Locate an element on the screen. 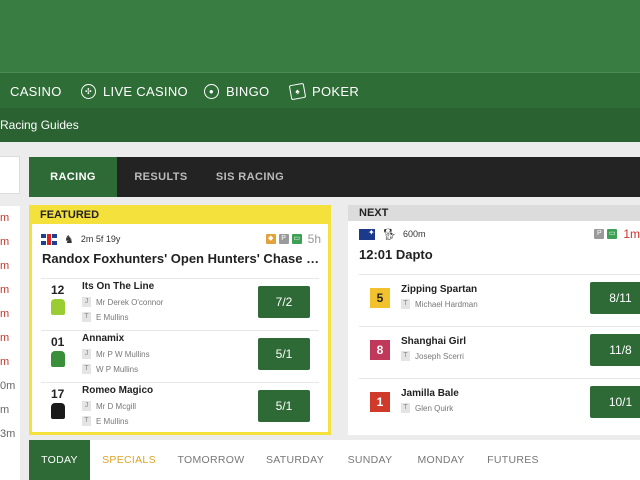 The width and height of the screenshot is (640, 480). tab-specials: SPECIALS is located at coordinates (129, 460).